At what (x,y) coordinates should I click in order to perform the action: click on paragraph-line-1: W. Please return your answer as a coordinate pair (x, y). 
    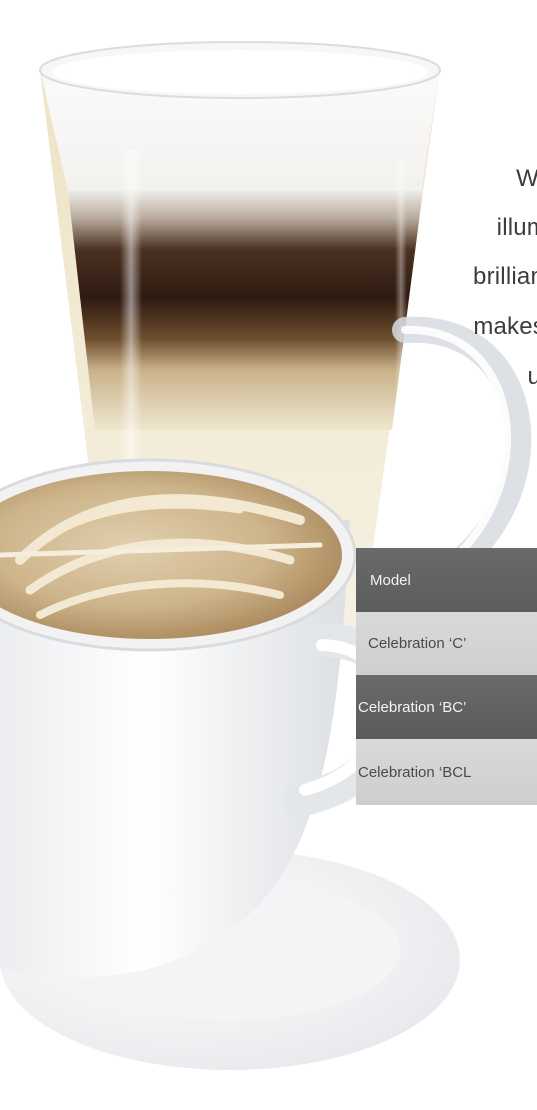
    Looking at the image, I should click on (526, 178).